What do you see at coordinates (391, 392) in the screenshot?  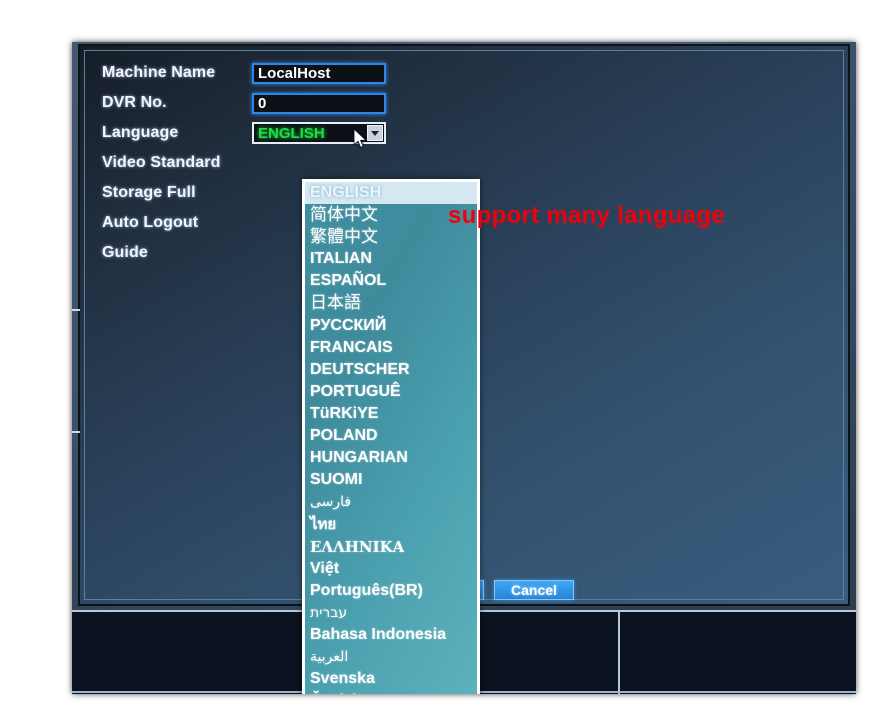 I see `language-option: PORTUGUÊ` at bounding box center [391, 392].